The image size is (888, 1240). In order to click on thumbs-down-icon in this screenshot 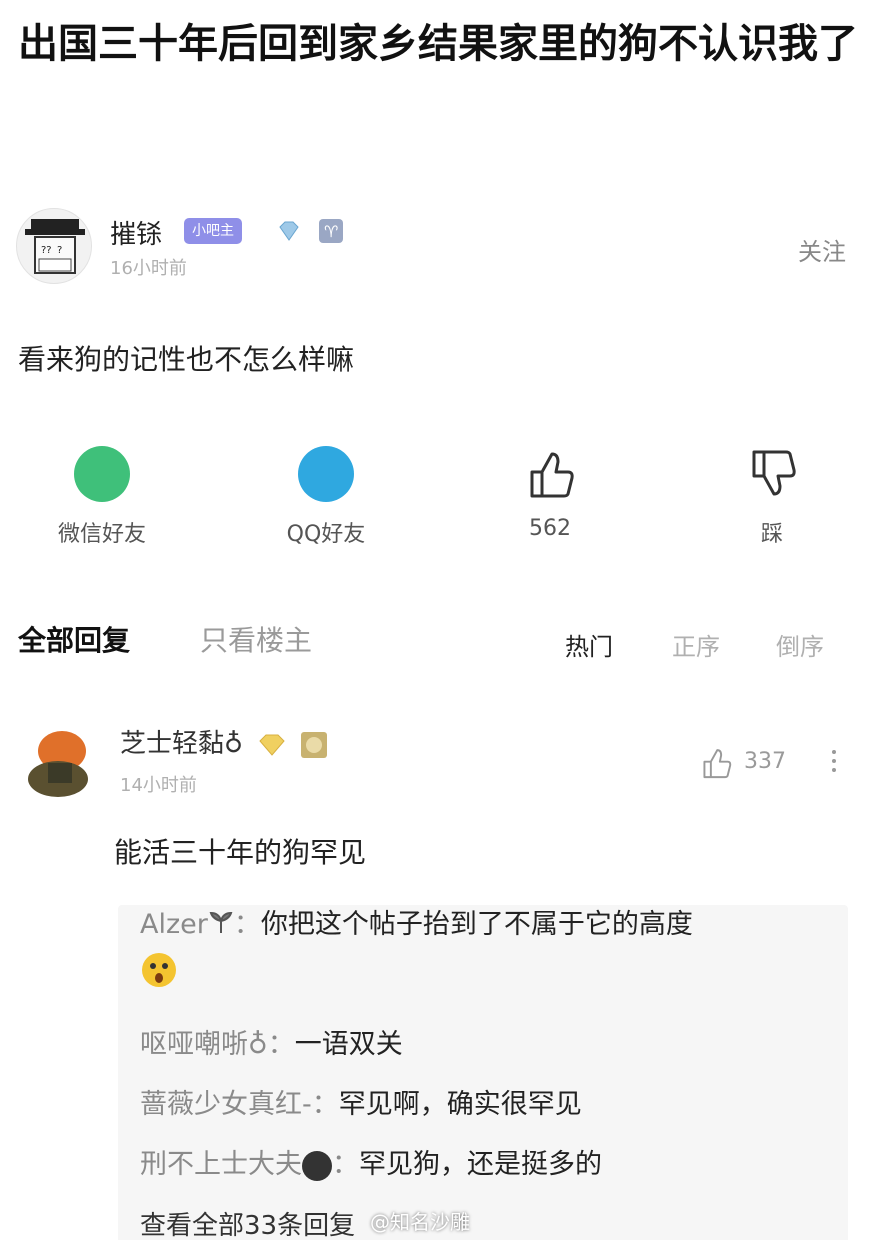, I will do `click(774, 473)`.